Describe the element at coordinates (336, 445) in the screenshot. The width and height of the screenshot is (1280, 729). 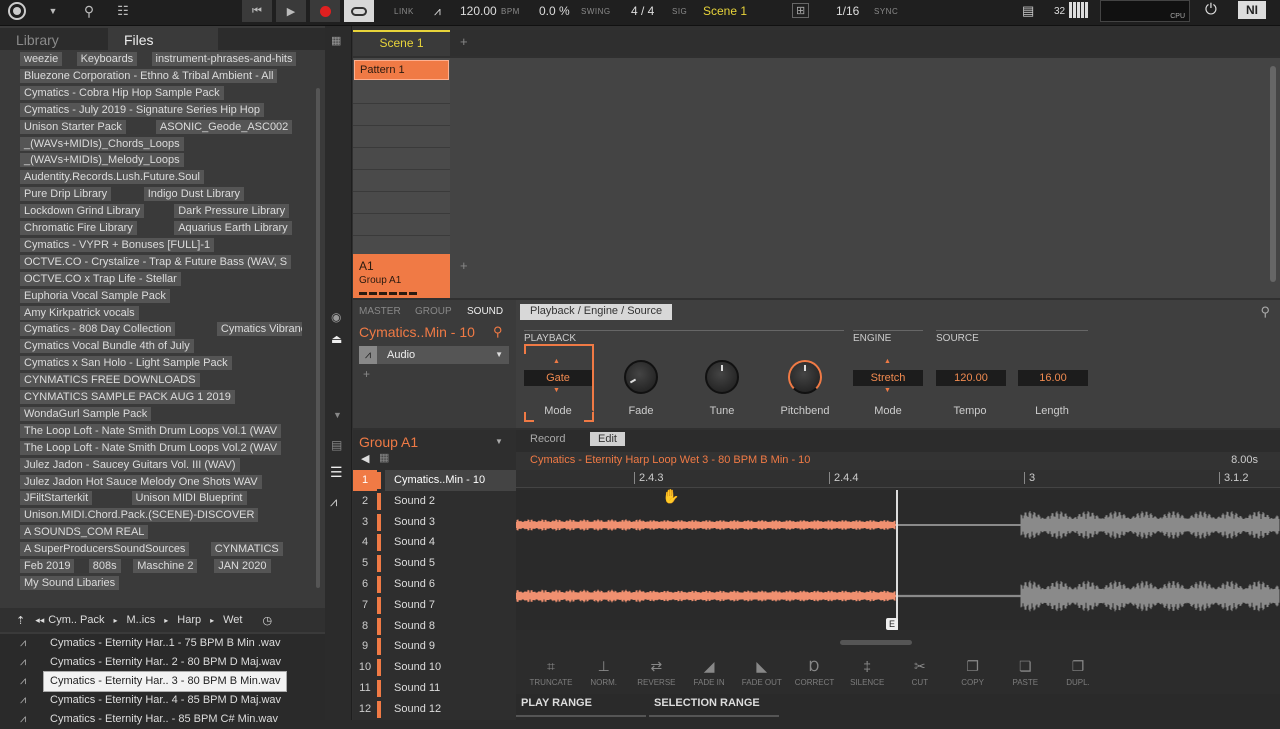
I see `pad-view-icon: ▤` at that location.